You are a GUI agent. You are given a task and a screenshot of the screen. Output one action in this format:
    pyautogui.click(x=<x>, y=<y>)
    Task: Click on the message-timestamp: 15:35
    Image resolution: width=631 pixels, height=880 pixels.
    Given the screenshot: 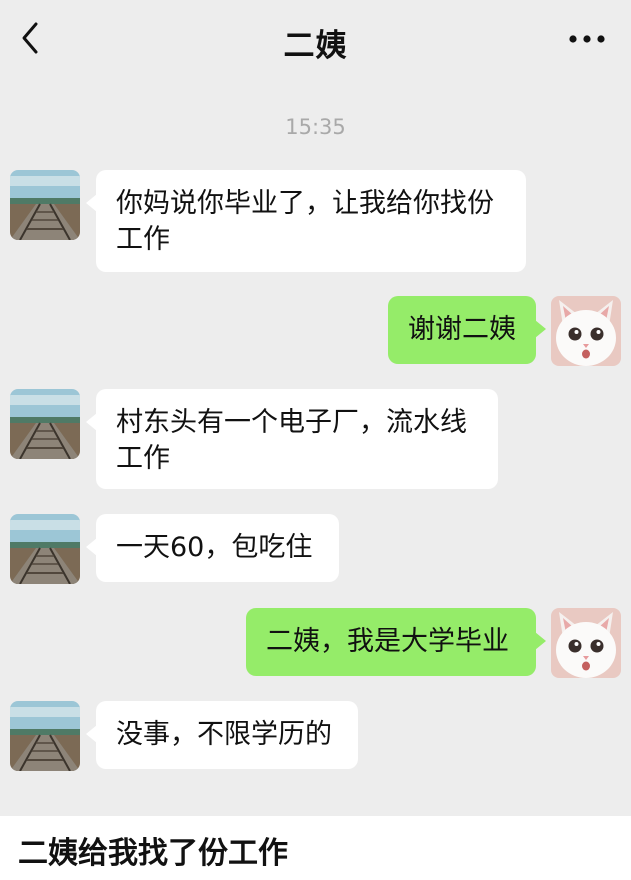 What is the action you would take?
    pyautogui.click(x=315, y=127)
    